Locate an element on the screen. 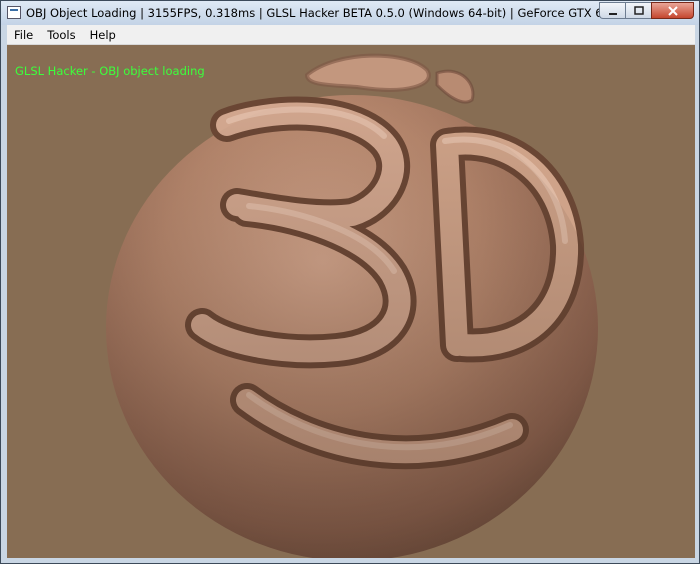 The width and height of the screenshot is (700, 564). overlay-caption: GLSL Hacker - OBJ object loading is located at coordinates (110, 71).